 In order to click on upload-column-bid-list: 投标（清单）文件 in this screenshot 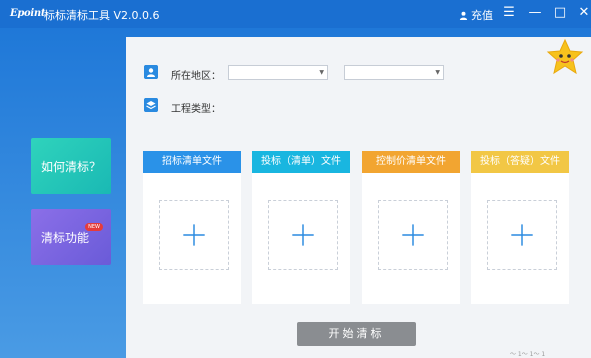, I will do `click(301, 227)`.